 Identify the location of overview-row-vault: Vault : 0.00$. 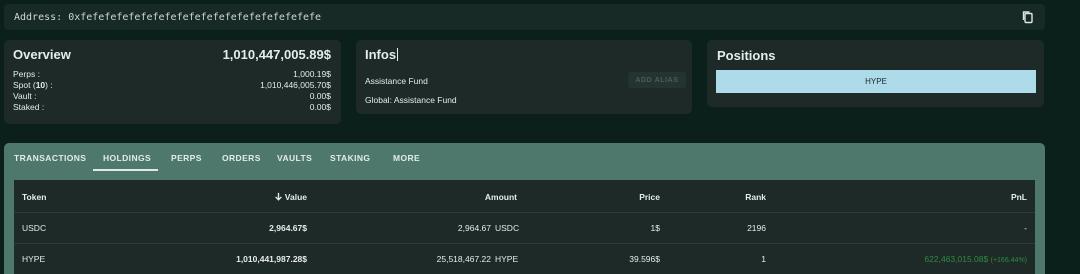
(172, 96).